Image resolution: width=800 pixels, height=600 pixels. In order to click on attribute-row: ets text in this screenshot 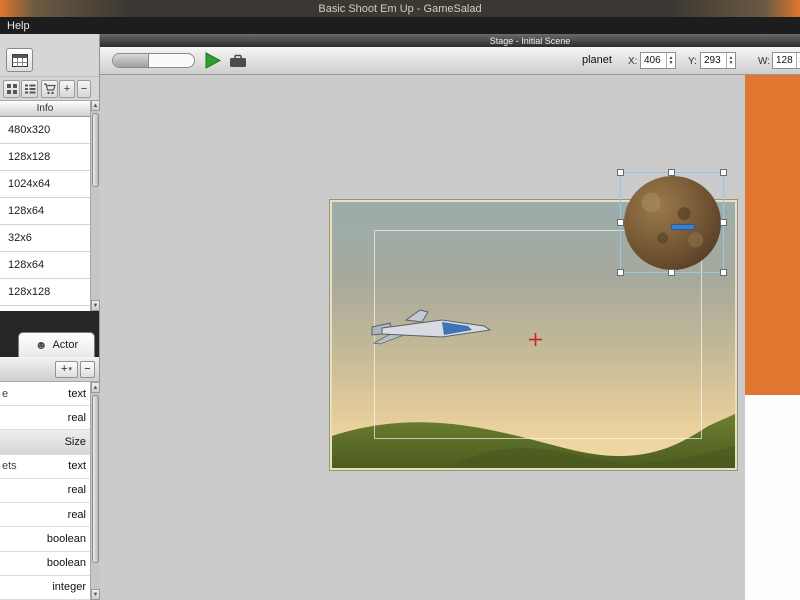, I will do `click(45, 466)`.